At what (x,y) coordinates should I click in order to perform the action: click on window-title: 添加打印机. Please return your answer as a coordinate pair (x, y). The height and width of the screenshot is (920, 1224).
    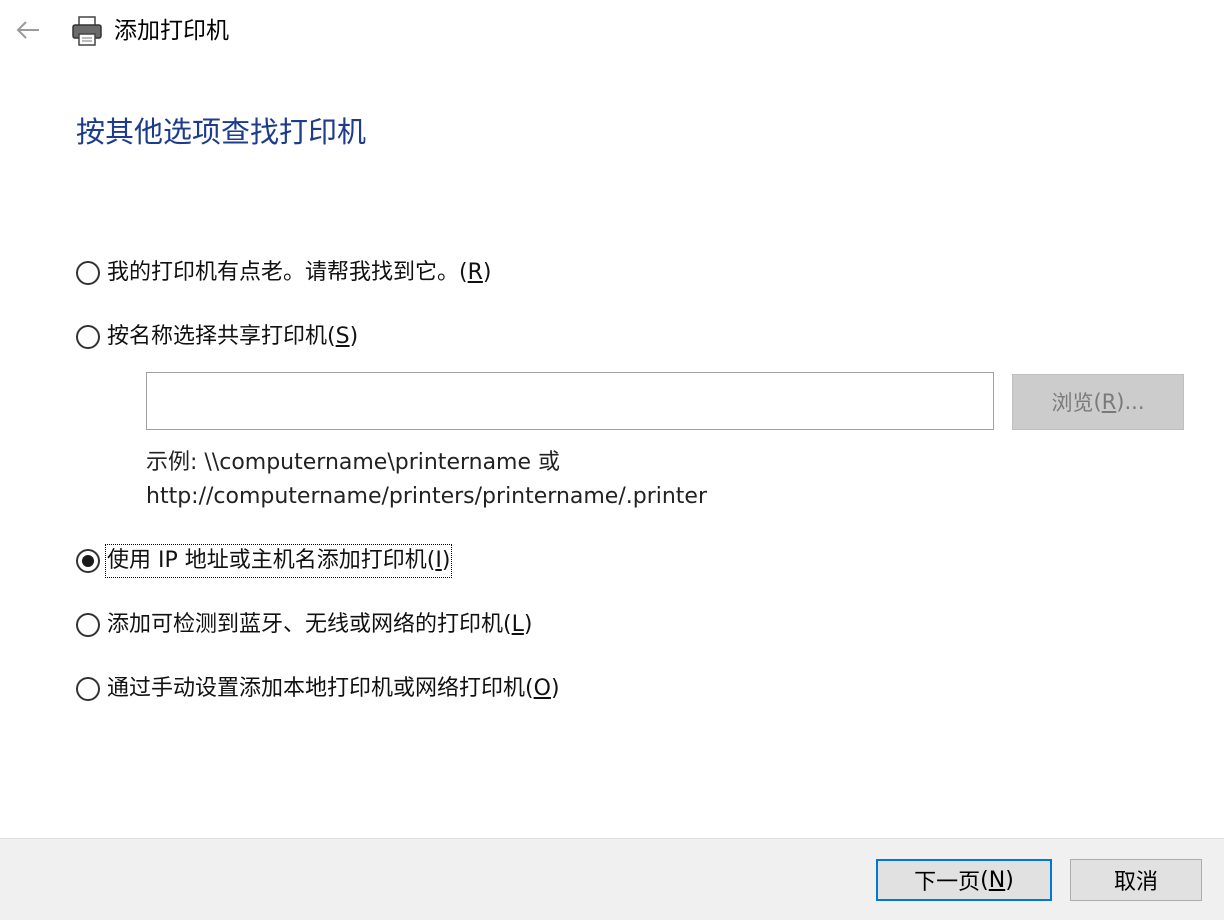
    Looking at the image, I should click on (171, 31).